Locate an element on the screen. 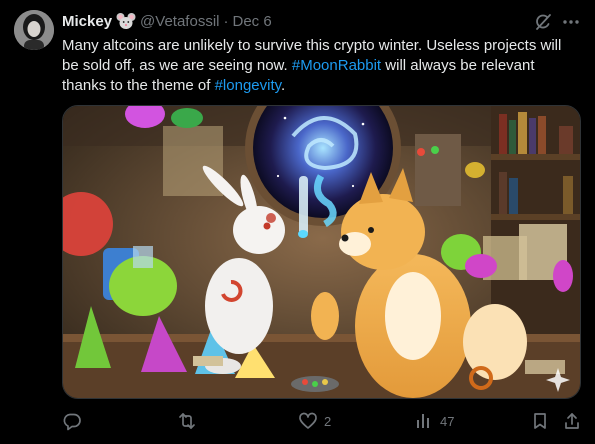 This screenshot has width=595, height=444. action-bar: 2 47 is located at coordinates (322, 422).